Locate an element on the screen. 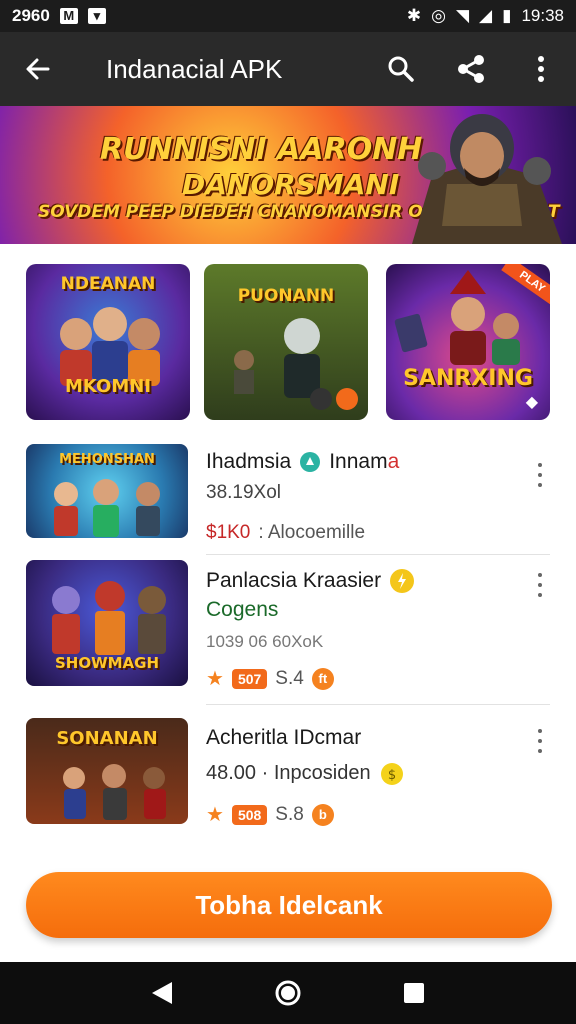 This screenshot has width=576, height=1024. share-button is located at coordinates (471, 69).